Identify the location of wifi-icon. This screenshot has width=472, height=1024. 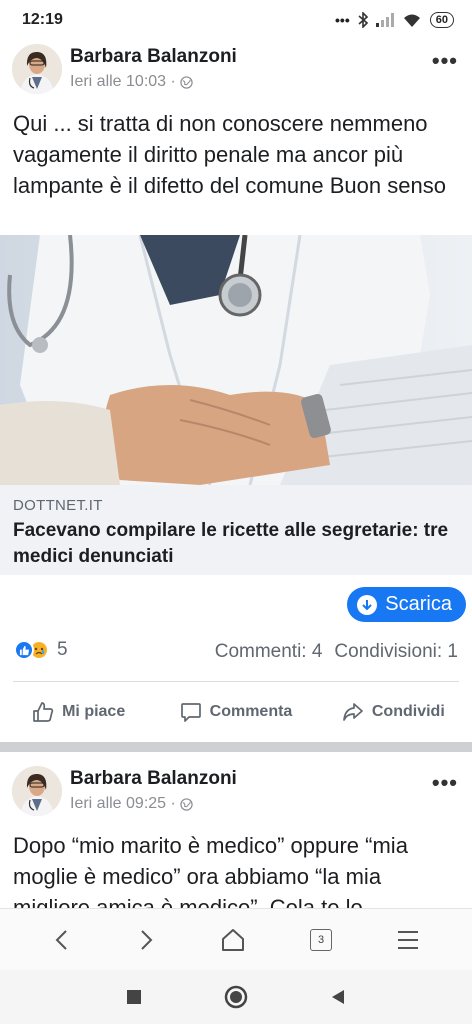
(411, 20).